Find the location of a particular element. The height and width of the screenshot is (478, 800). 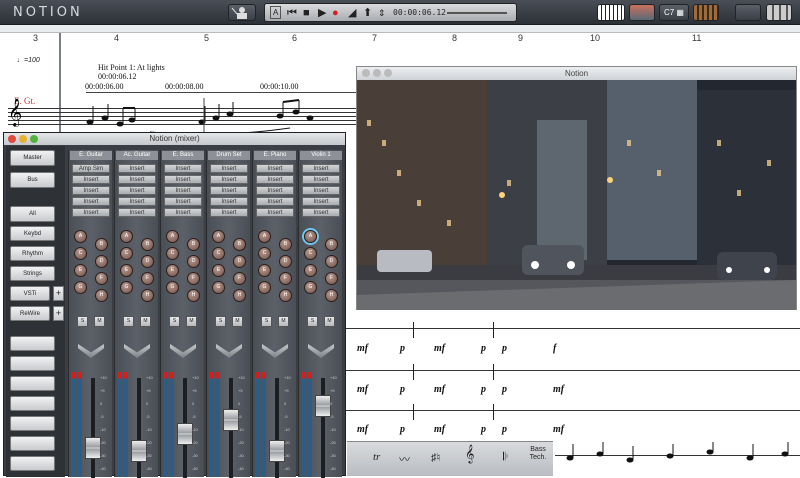

chord-button: C7 ▦ is located at coordinates (674, 12).